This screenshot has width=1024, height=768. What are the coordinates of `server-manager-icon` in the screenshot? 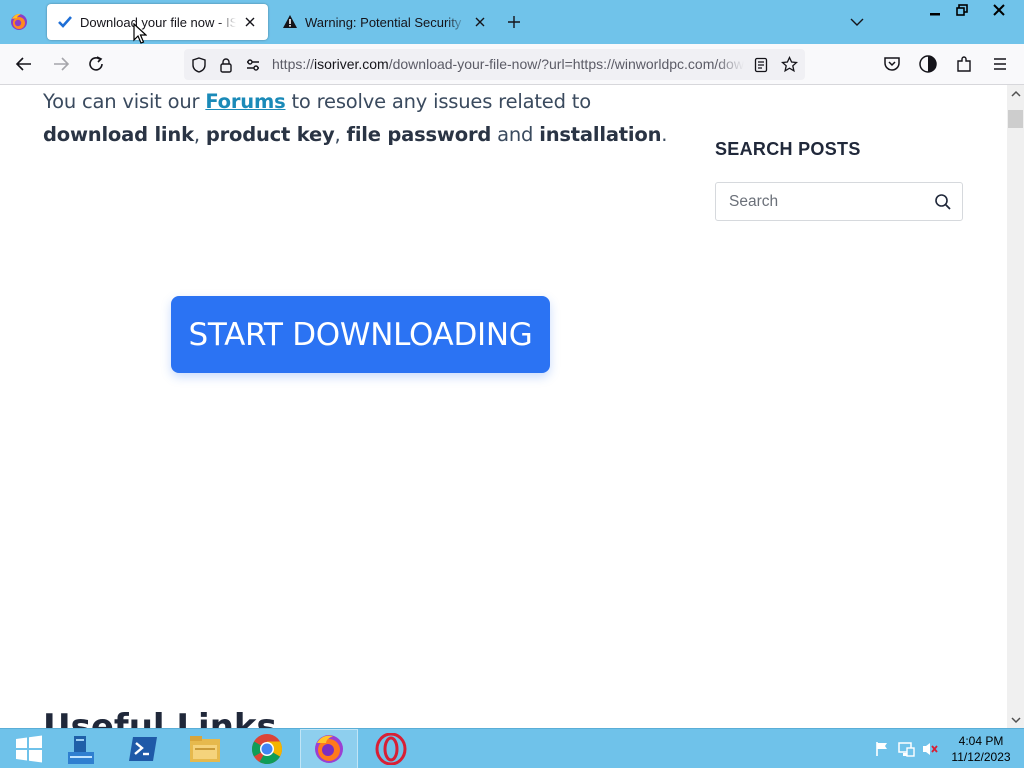 It's located at (81, 750).